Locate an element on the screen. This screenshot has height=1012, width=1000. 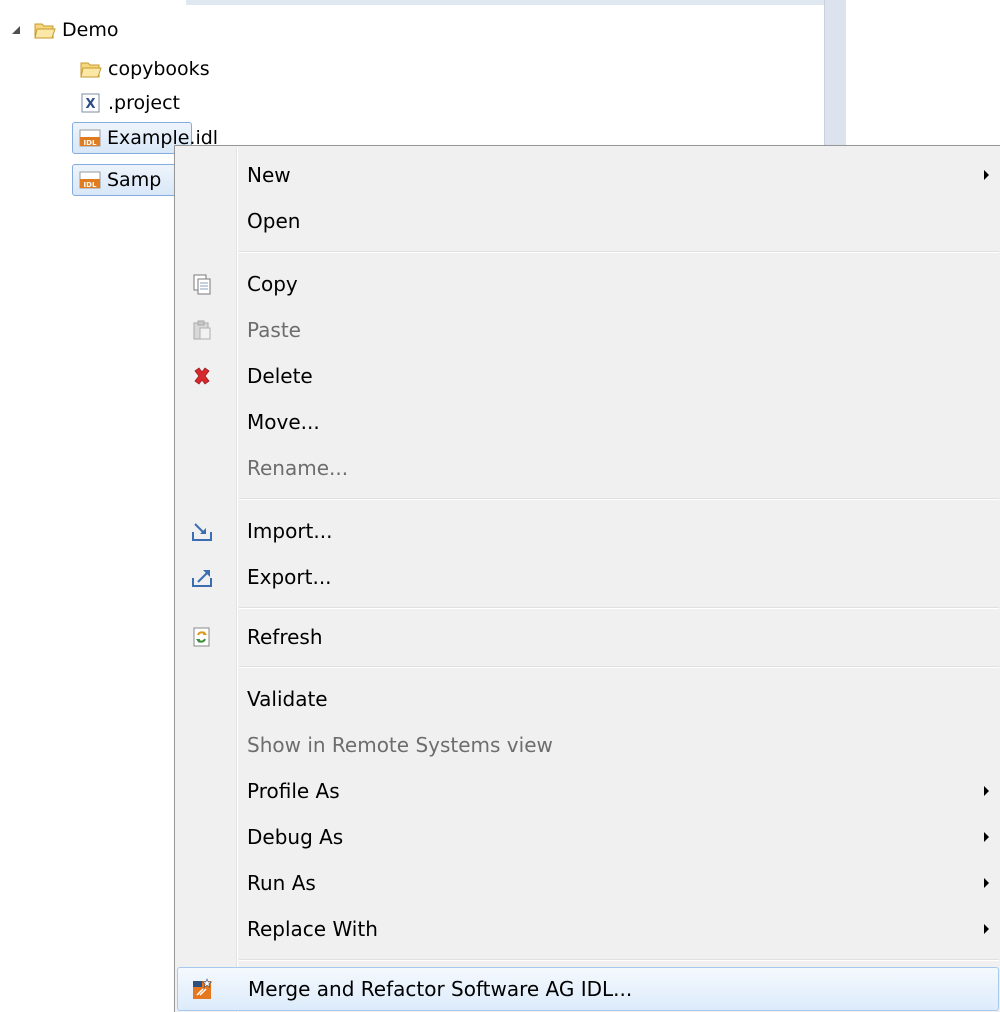
menu-item-copy: Copy is located at coordinates (588, 284).